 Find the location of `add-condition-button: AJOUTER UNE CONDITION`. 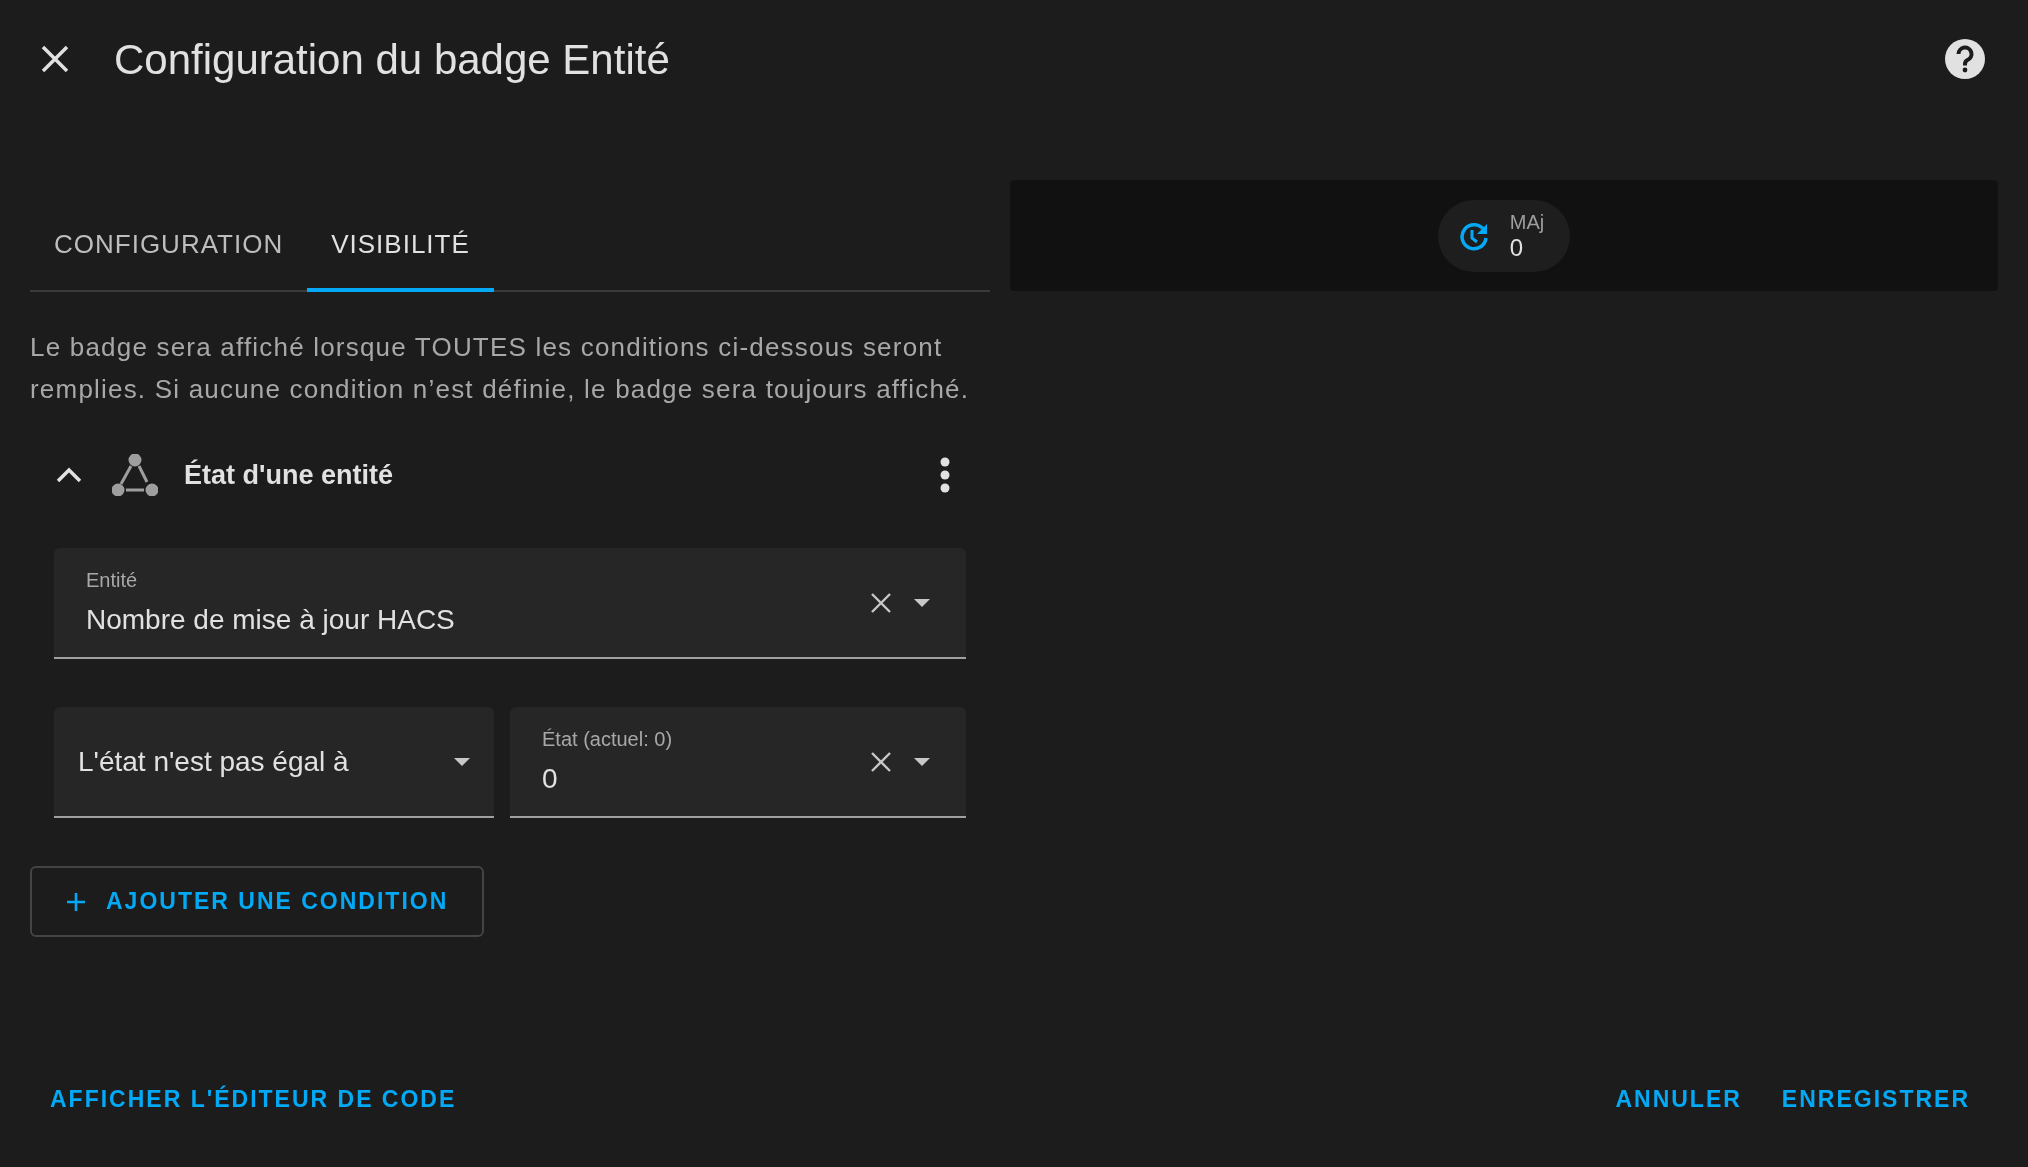

add-condition-button: AJOUTER UNE CONDITION is located at coordinates (257, 901).